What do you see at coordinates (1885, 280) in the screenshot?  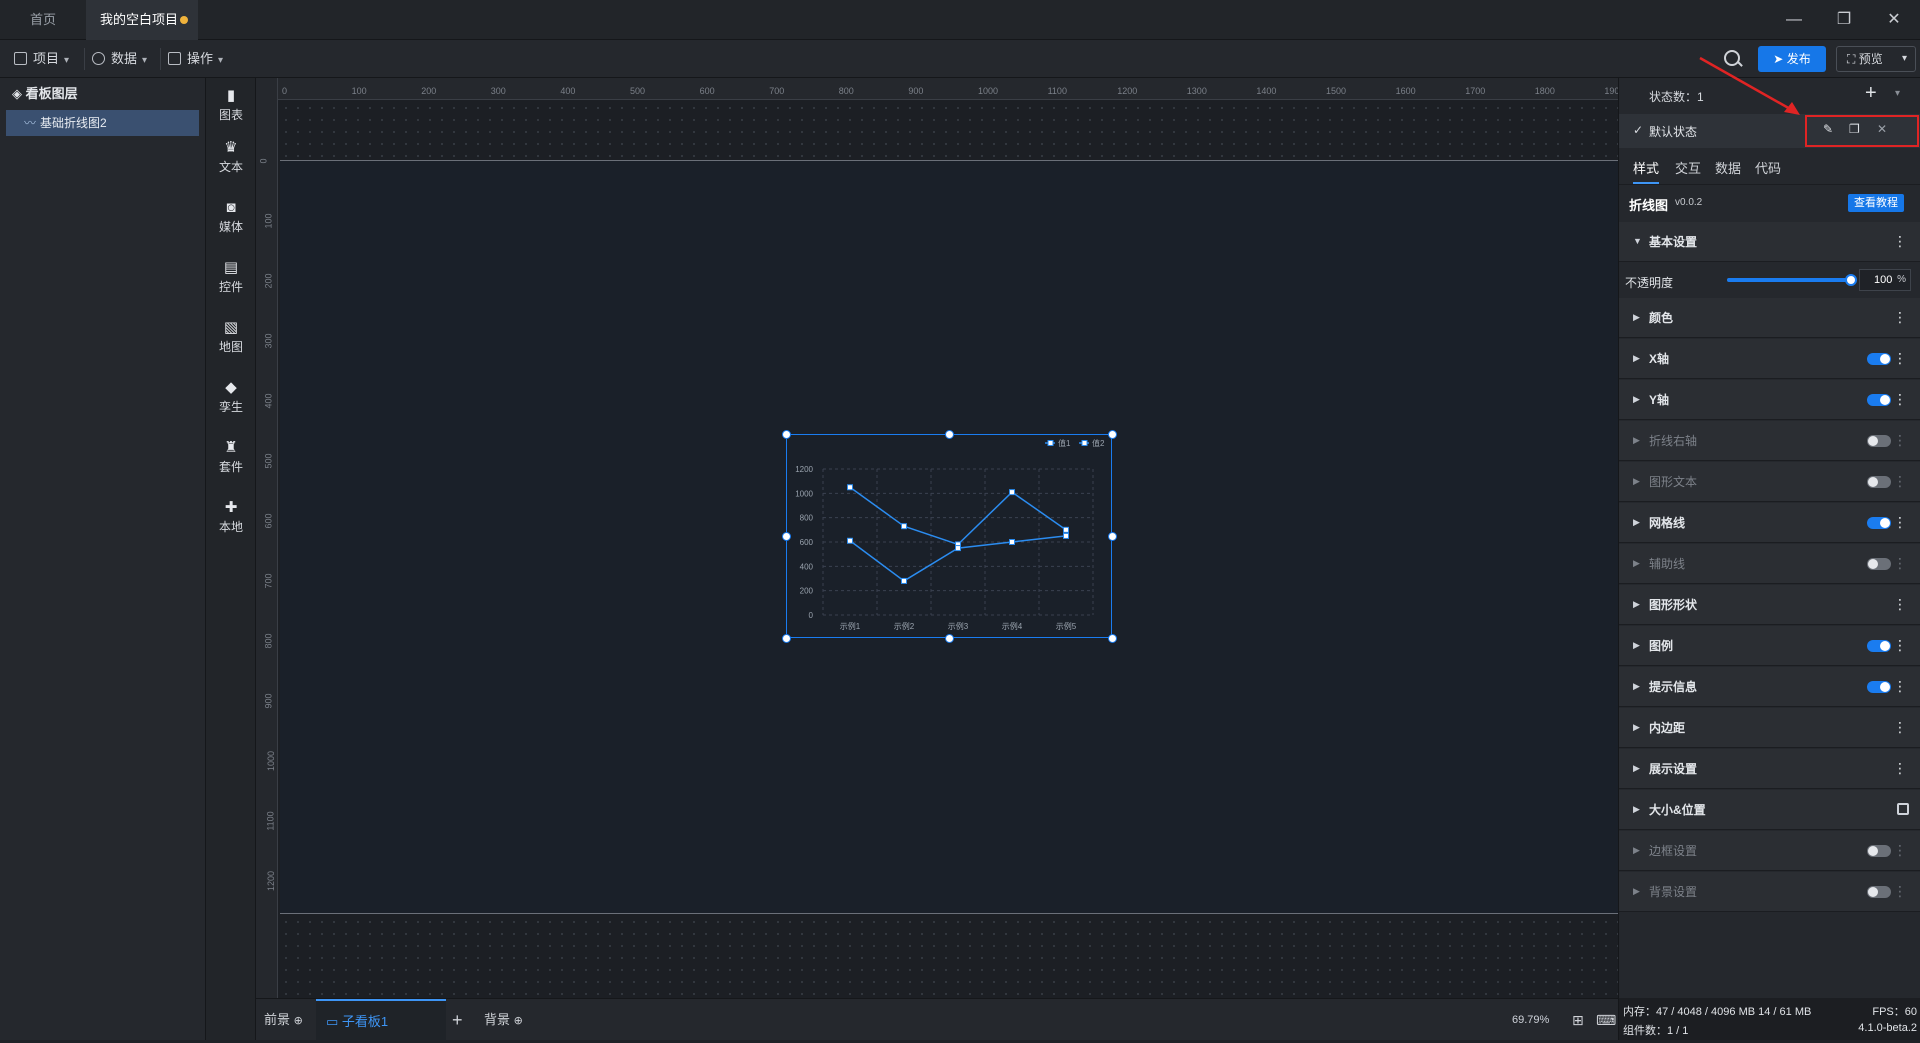 I see `opacity-input: 100 %` at bounding box center [1885, 280].